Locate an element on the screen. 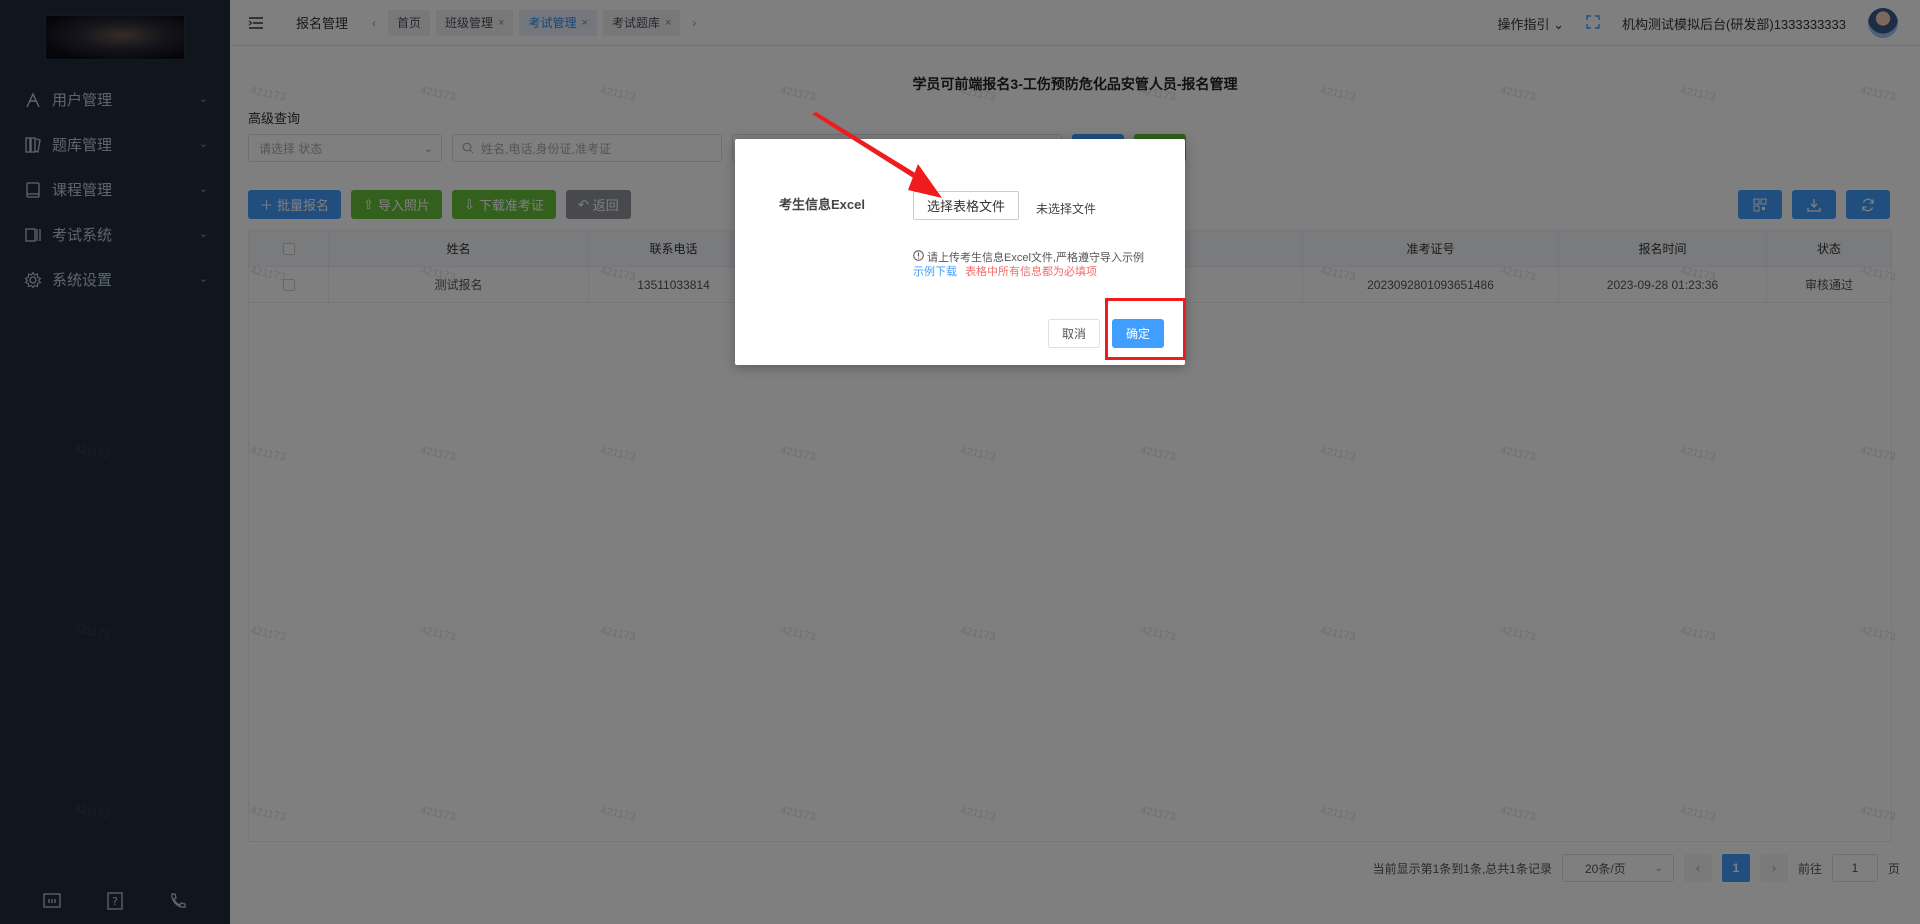 Image resolution: width=1920 pixels, height=924 pixels. confirm-highlight-box is located at coordinates (1145, 329).